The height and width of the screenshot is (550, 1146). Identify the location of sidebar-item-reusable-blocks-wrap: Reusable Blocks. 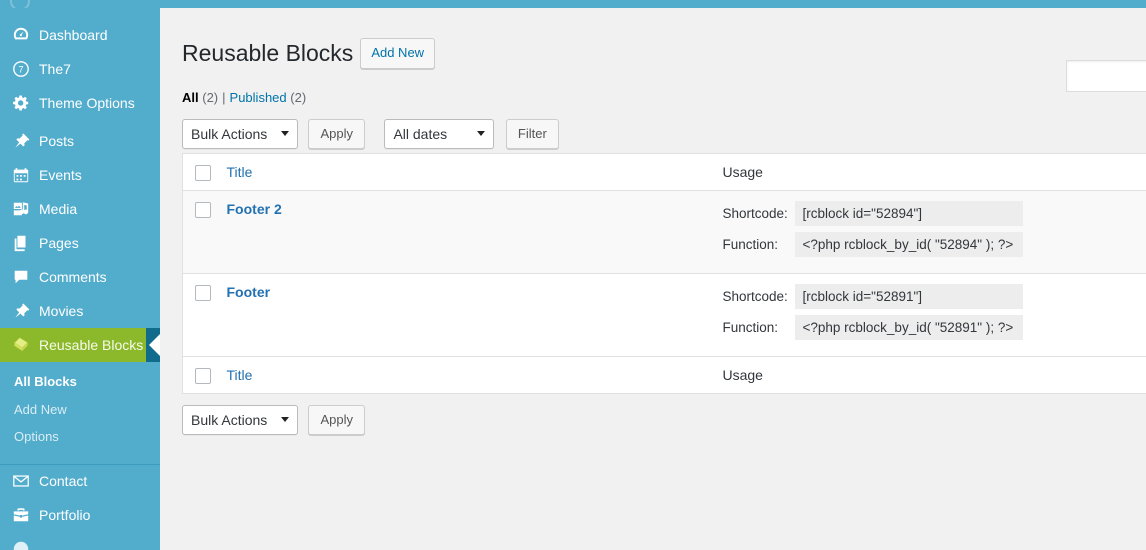
(80, 345).